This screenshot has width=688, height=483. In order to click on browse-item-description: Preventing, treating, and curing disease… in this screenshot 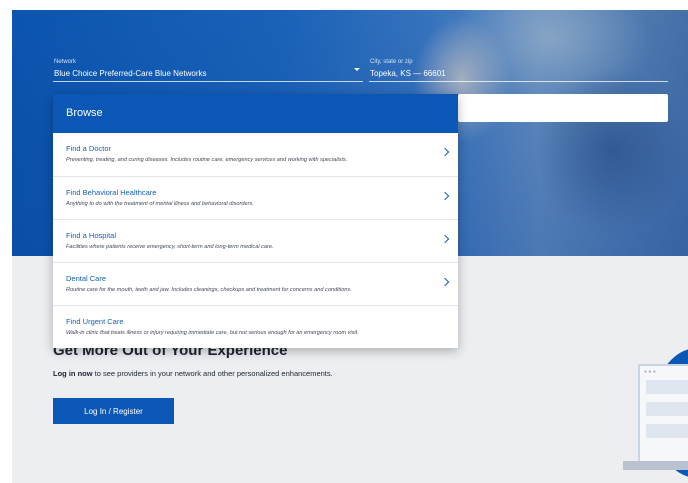, I will do `click(207, 160)`.